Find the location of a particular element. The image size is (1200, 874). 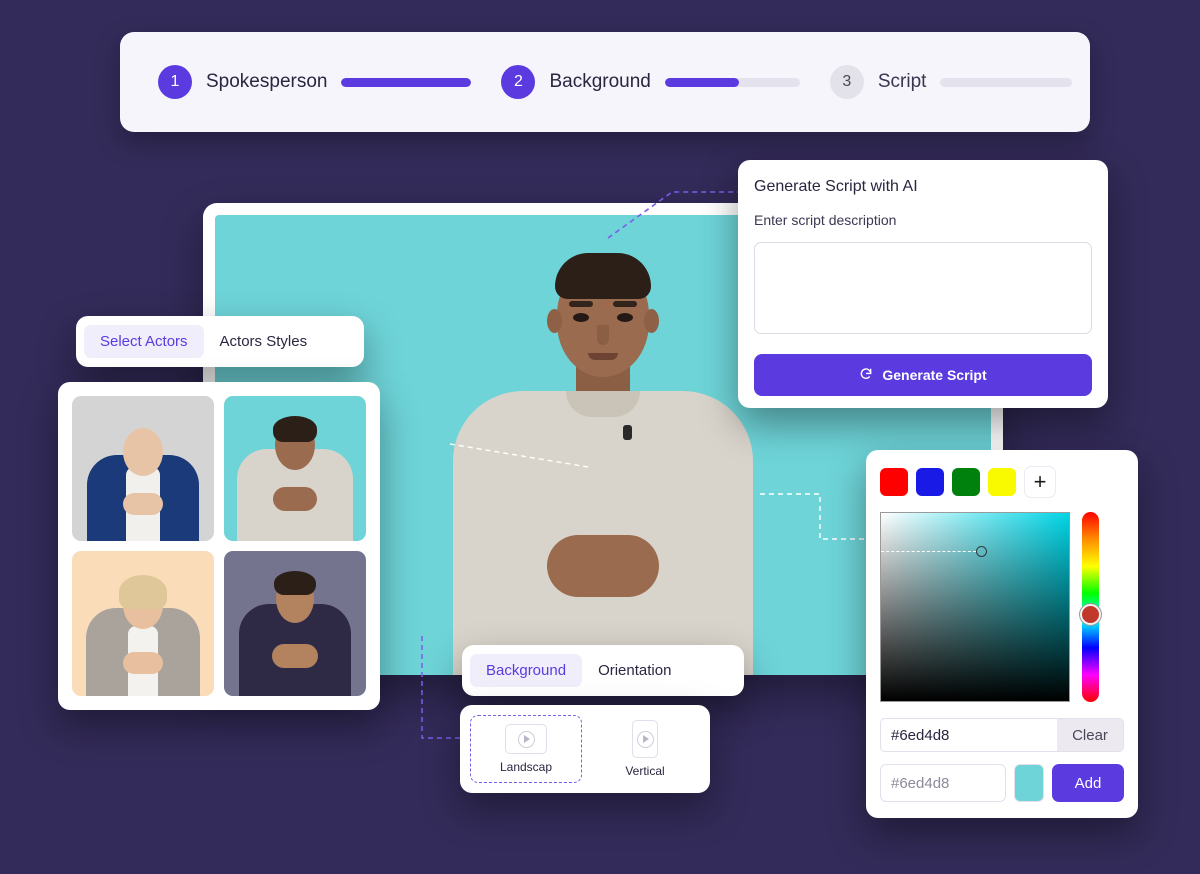

step-label-script: Script is located at coordinates (902, 81).